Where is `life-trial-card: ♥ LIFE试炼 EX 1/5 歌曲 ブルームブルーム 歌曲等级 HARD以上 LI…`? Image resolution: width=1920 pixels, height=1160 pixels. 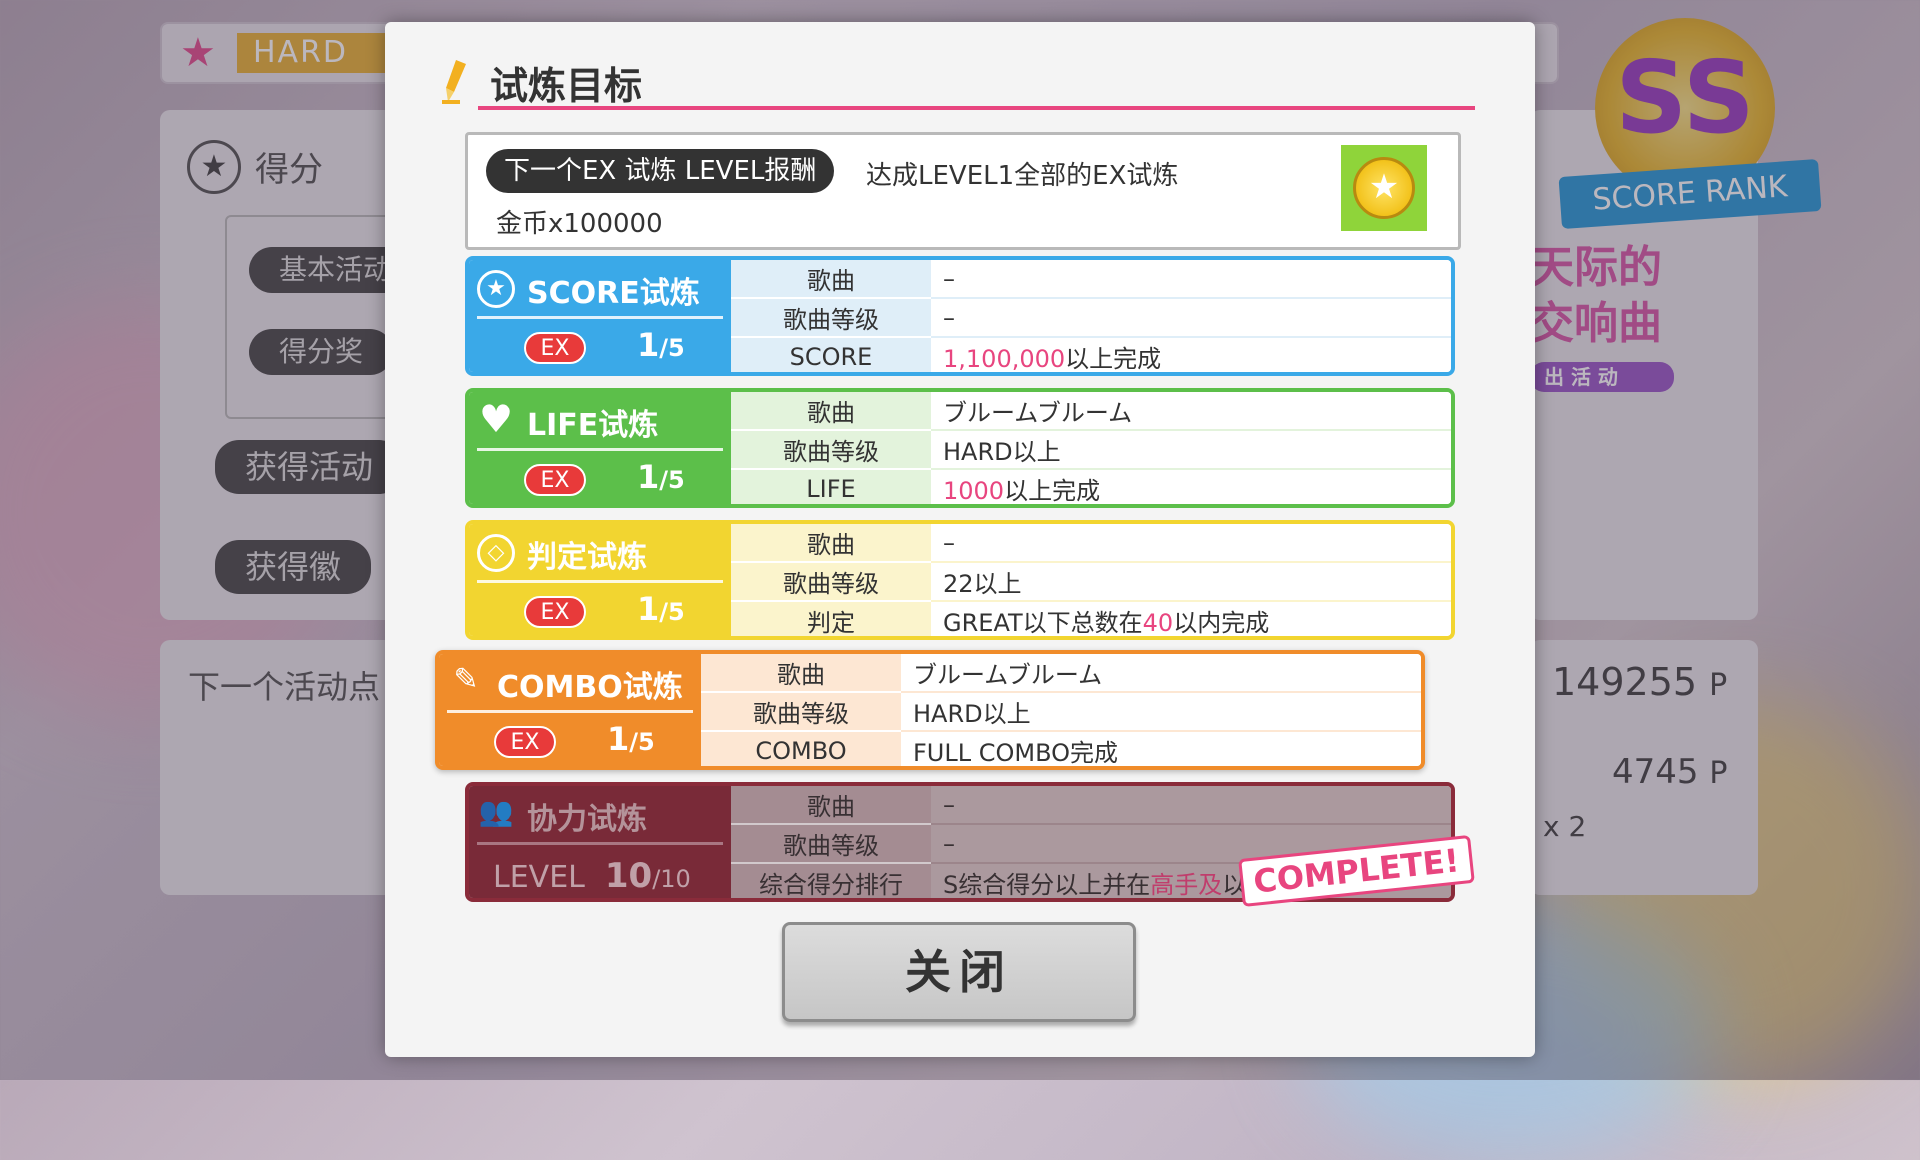 life-trial-card: ♥ LIFE试炼 EX 1/5 歌曲 ブルームブルーム 歌曲等级 HARD以上 LI… is located at coordinates (960, 448).